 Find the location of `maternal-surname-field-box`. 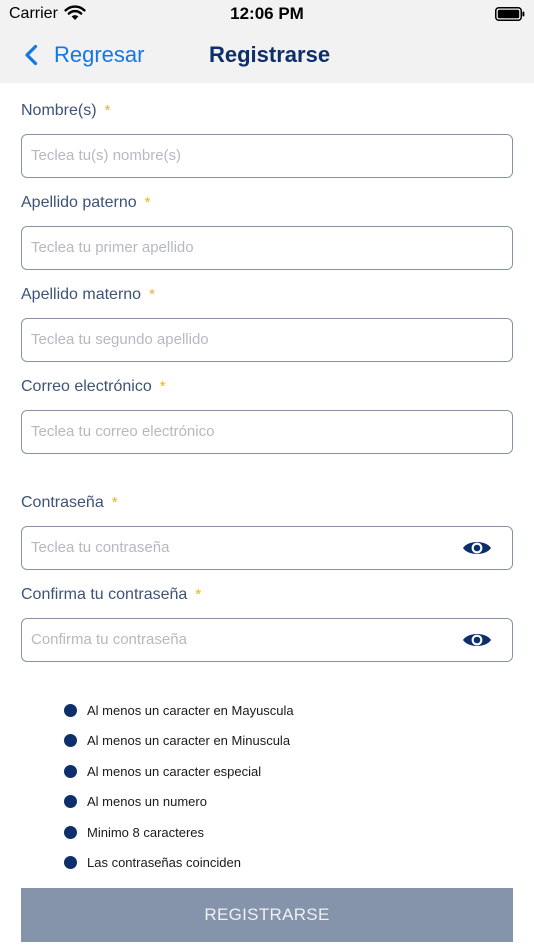

maternal-surname-field-box is located at coordinates (267, 340).